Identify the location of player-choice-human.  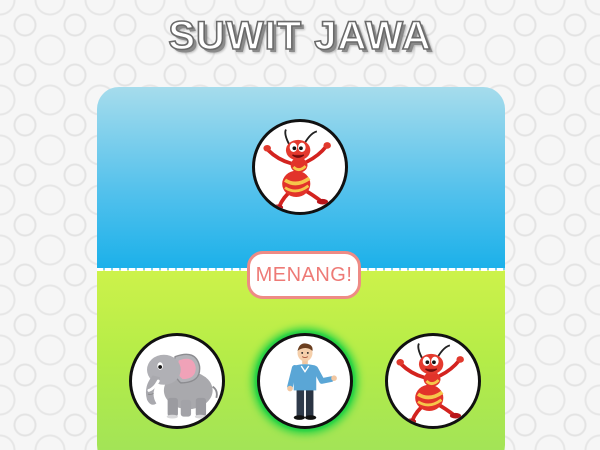
(305, 381).